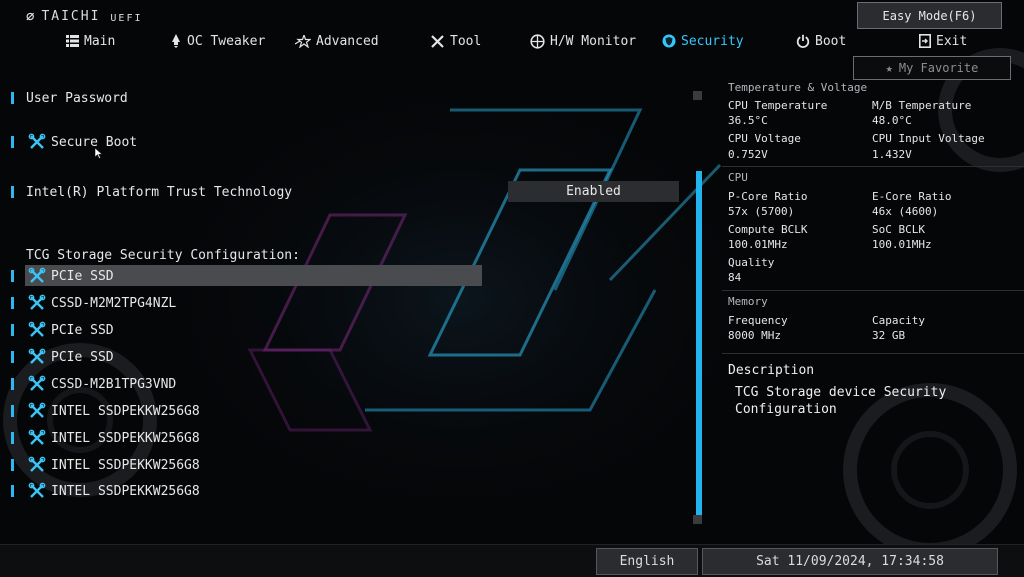 This screenshot has width=1024, height=577. I want to click on shield-icon, so click(669, 41).